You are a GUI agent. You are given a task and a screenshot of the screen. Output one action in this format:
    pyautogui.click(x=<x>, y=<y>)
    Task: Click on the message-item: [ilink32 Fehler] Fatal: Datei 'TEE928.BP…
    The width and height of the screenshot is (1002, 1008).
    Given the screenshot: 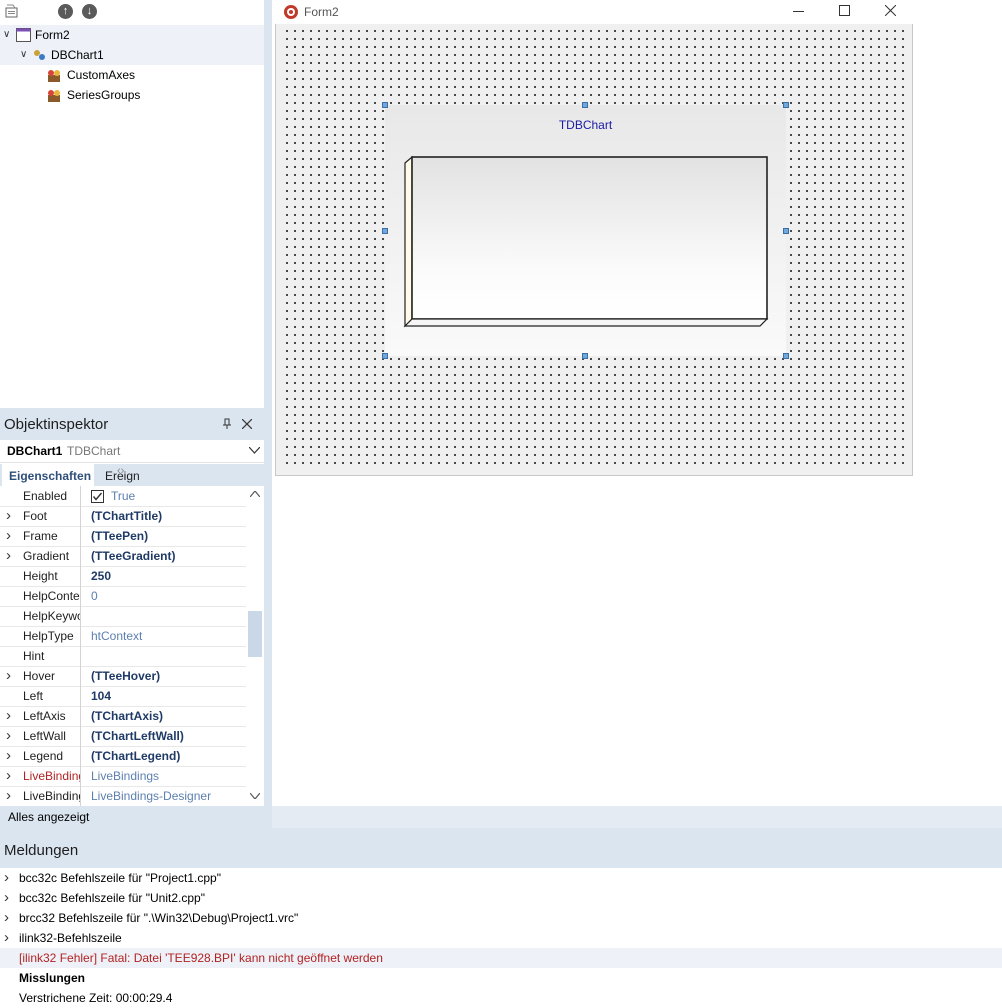 What is the action you would take?
    pyautogui.click(x=501, y=958)
    